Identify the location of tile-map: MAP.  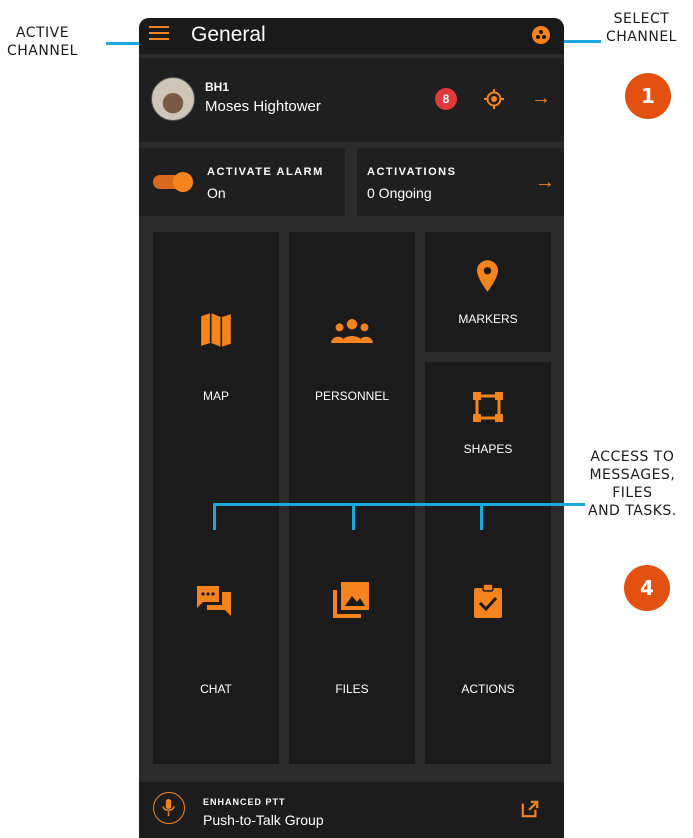
(216, 353).